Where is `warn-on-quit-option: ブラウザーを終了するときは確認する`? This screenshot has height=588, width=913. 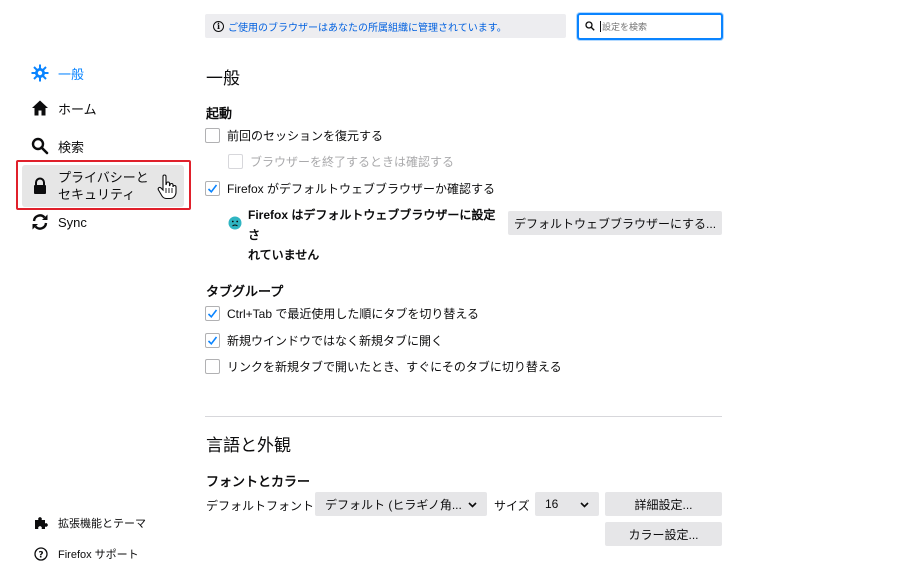
warn-on-quit-option: ブラウザーを終了するときは確認する is located at coordinates (341, 161).